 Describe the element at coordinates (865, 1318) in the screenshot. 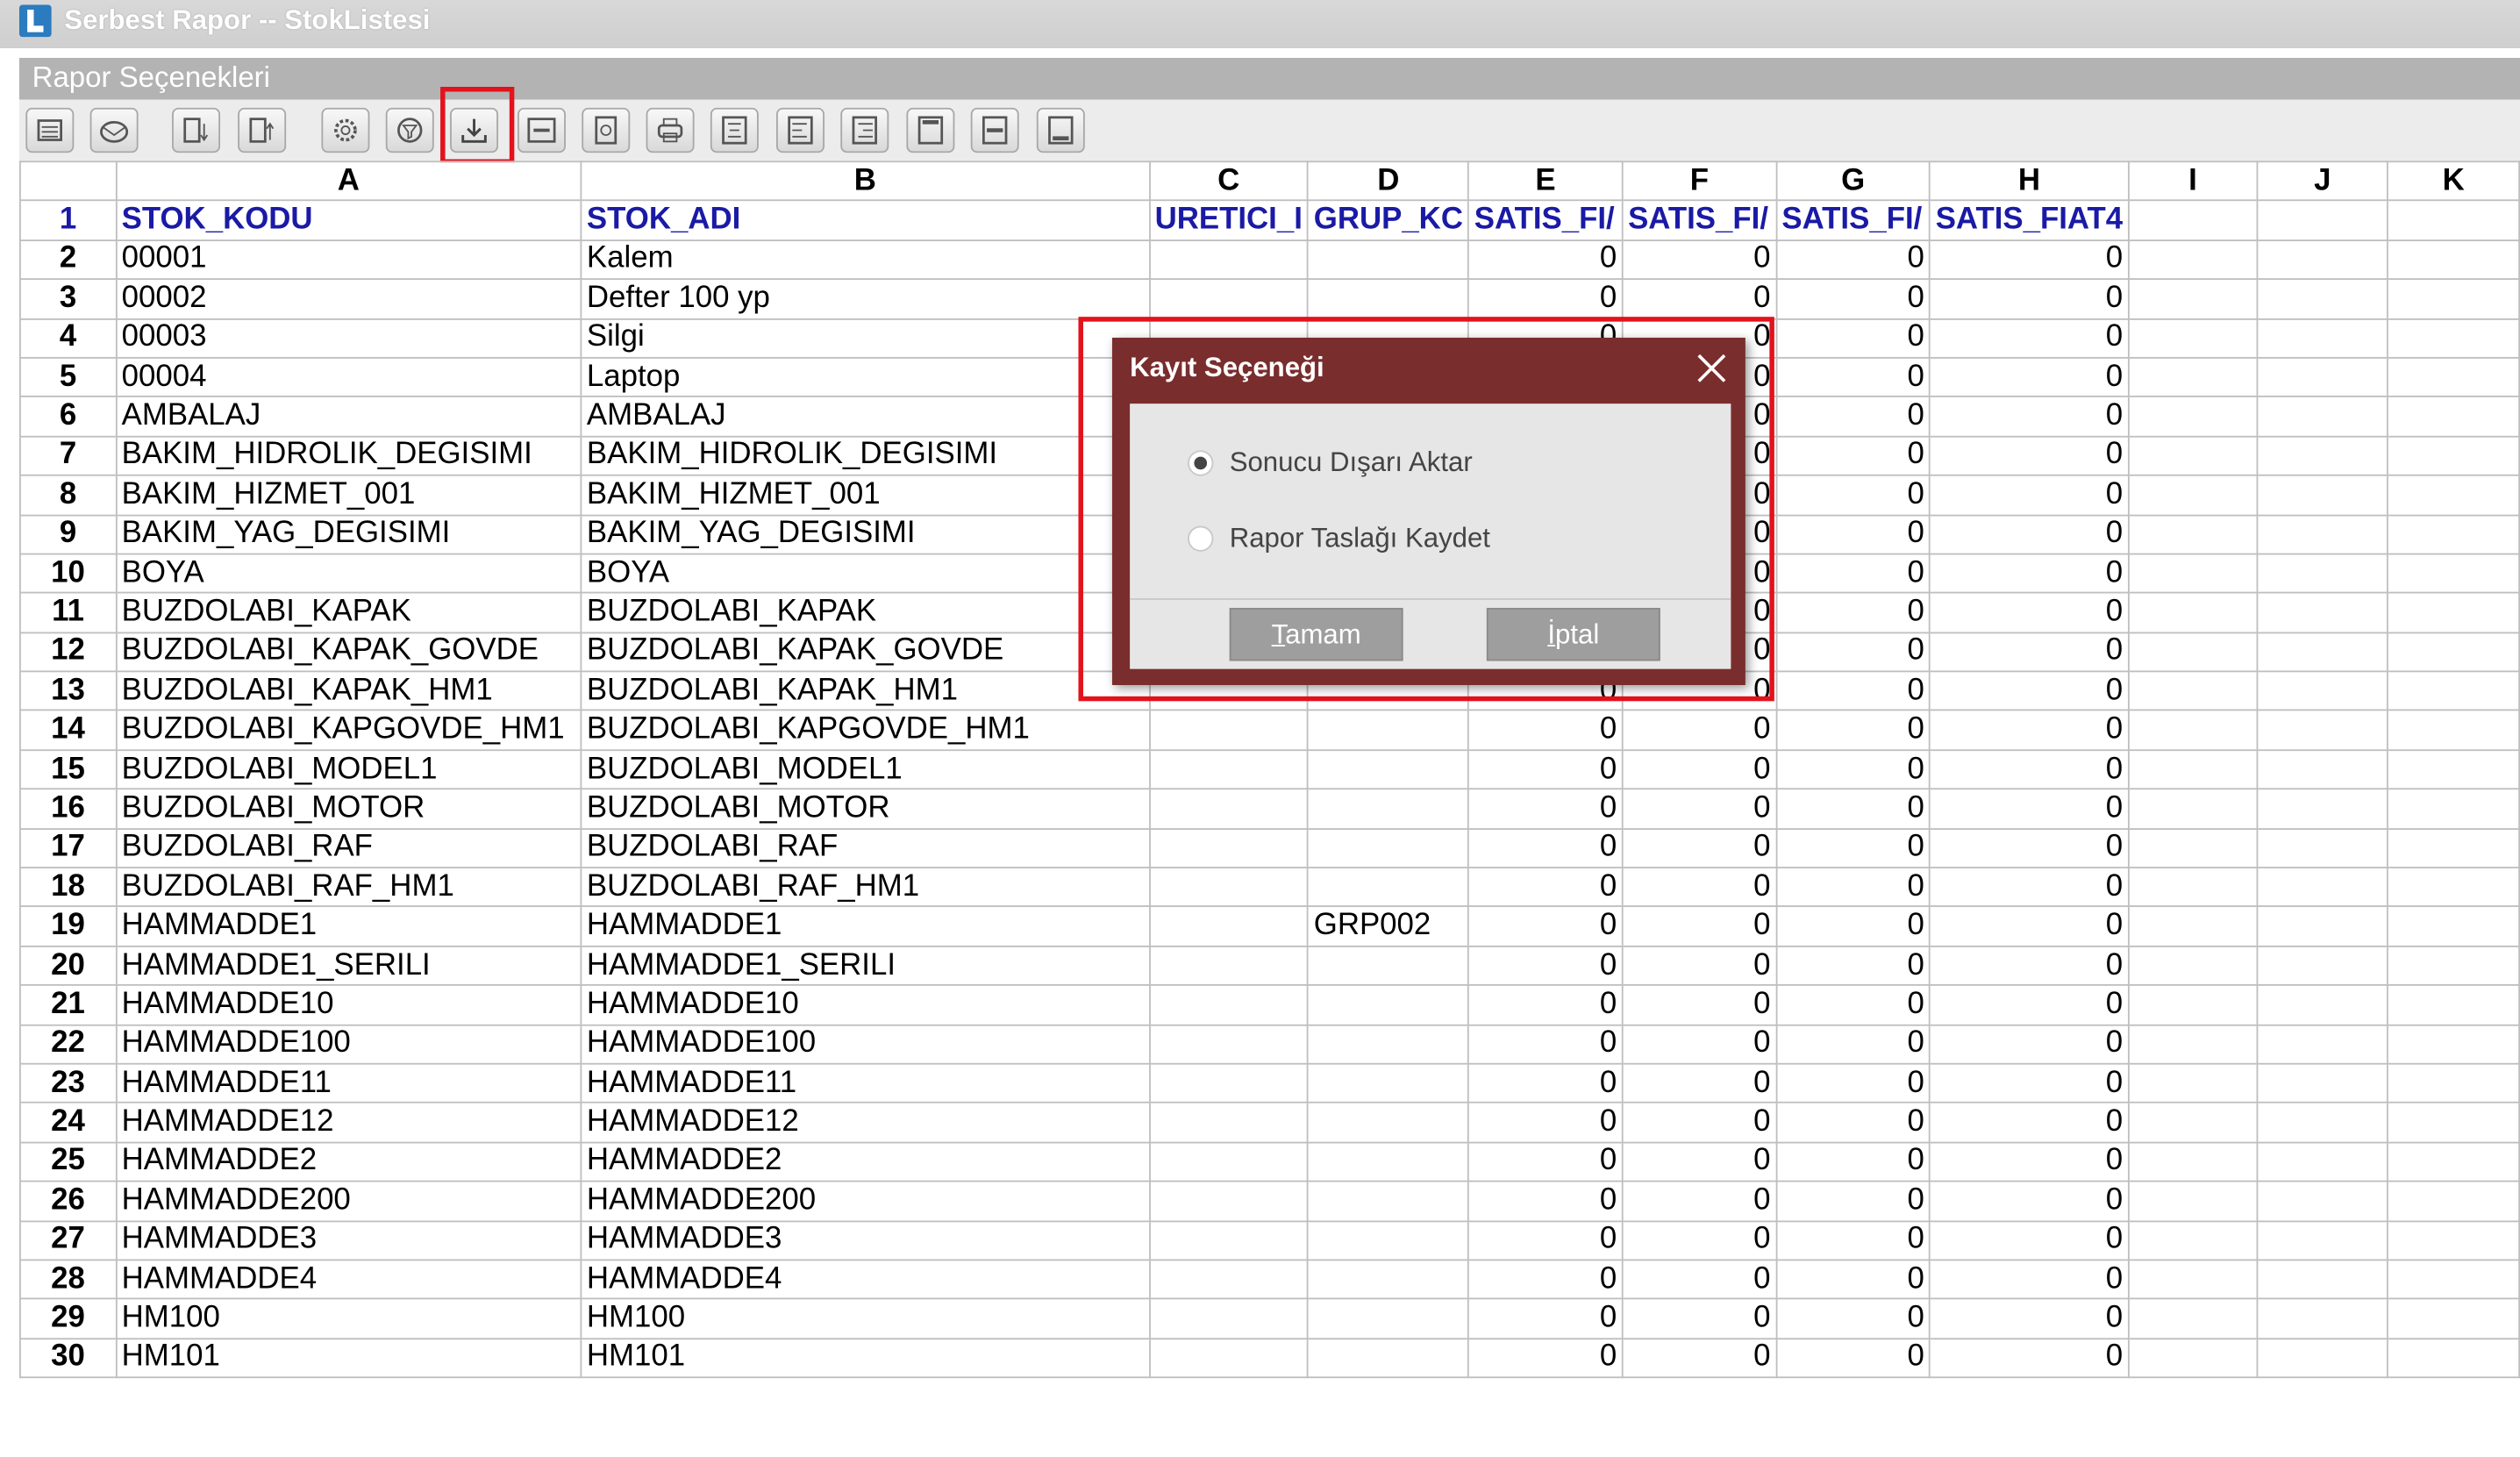

I see `cell: HM100` at that location.